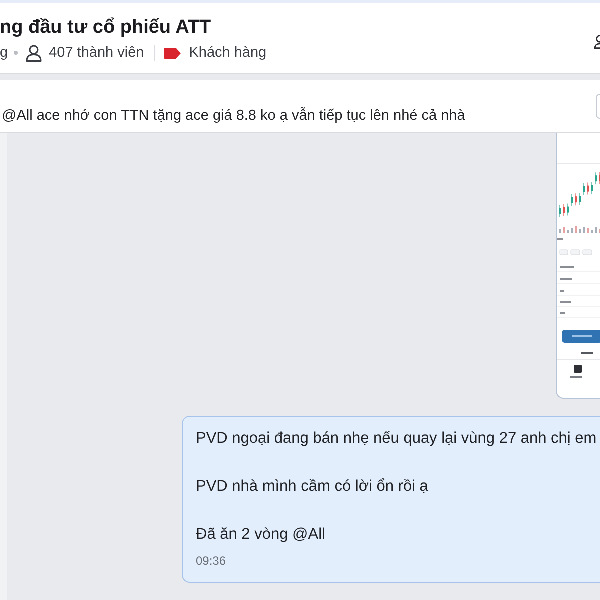 The width and height of the screenshot is (600, 600). Describe the element at coordinates (578, 266) in the screenshot. I see `stock-app-screenshot-drawing` at that location.